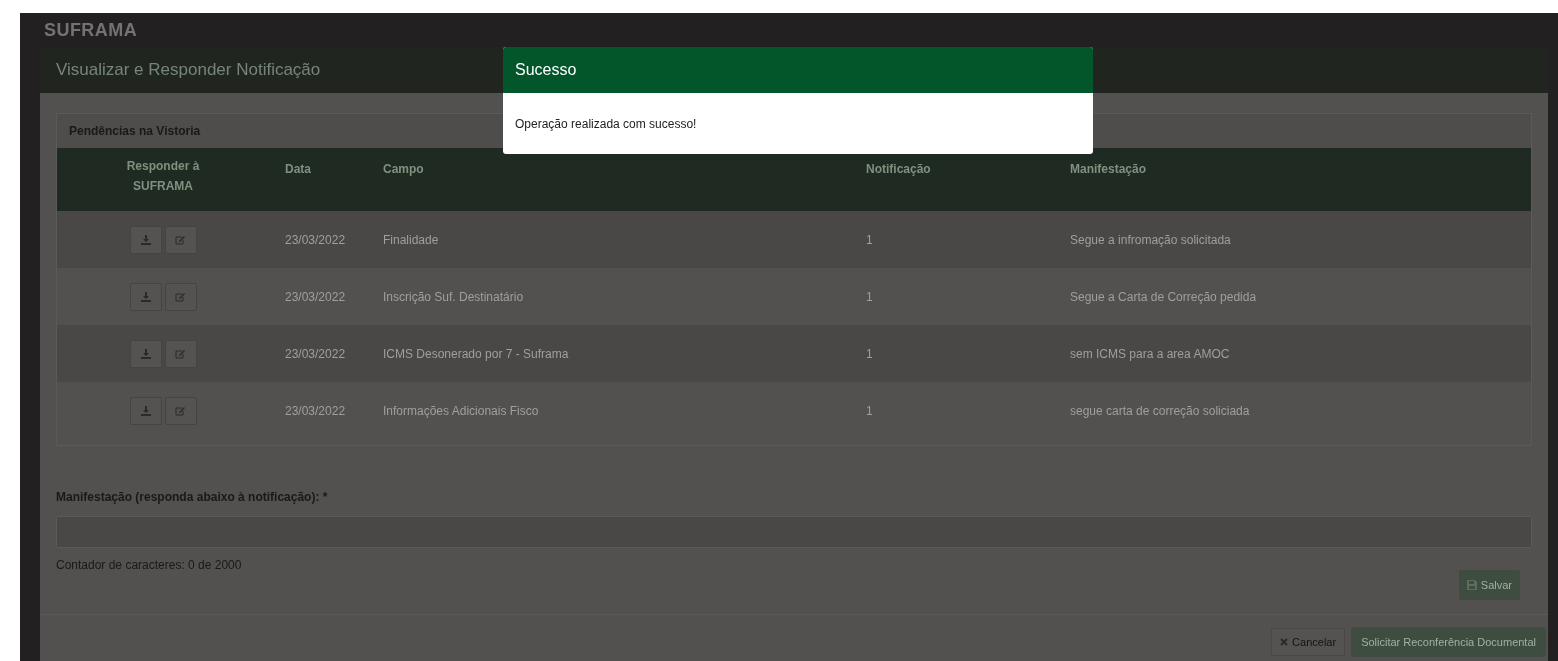 This screenshot has height=661, width=1558. What do you see at coordinates (1284, 642) in the screenshot?
I see `close-icon` at bounding box center [1284, 642].